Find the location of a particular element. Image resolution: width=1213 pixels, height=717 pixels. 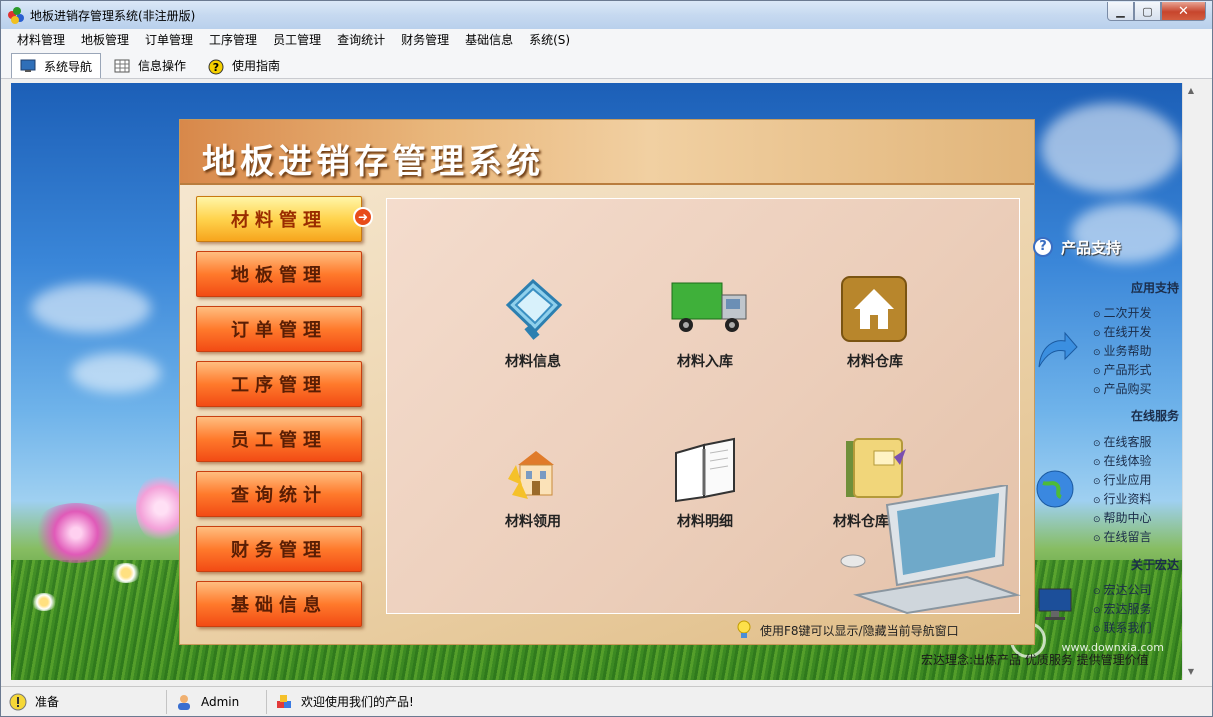

support-link: 业务帮助 is located at coordinates (1122, 350).